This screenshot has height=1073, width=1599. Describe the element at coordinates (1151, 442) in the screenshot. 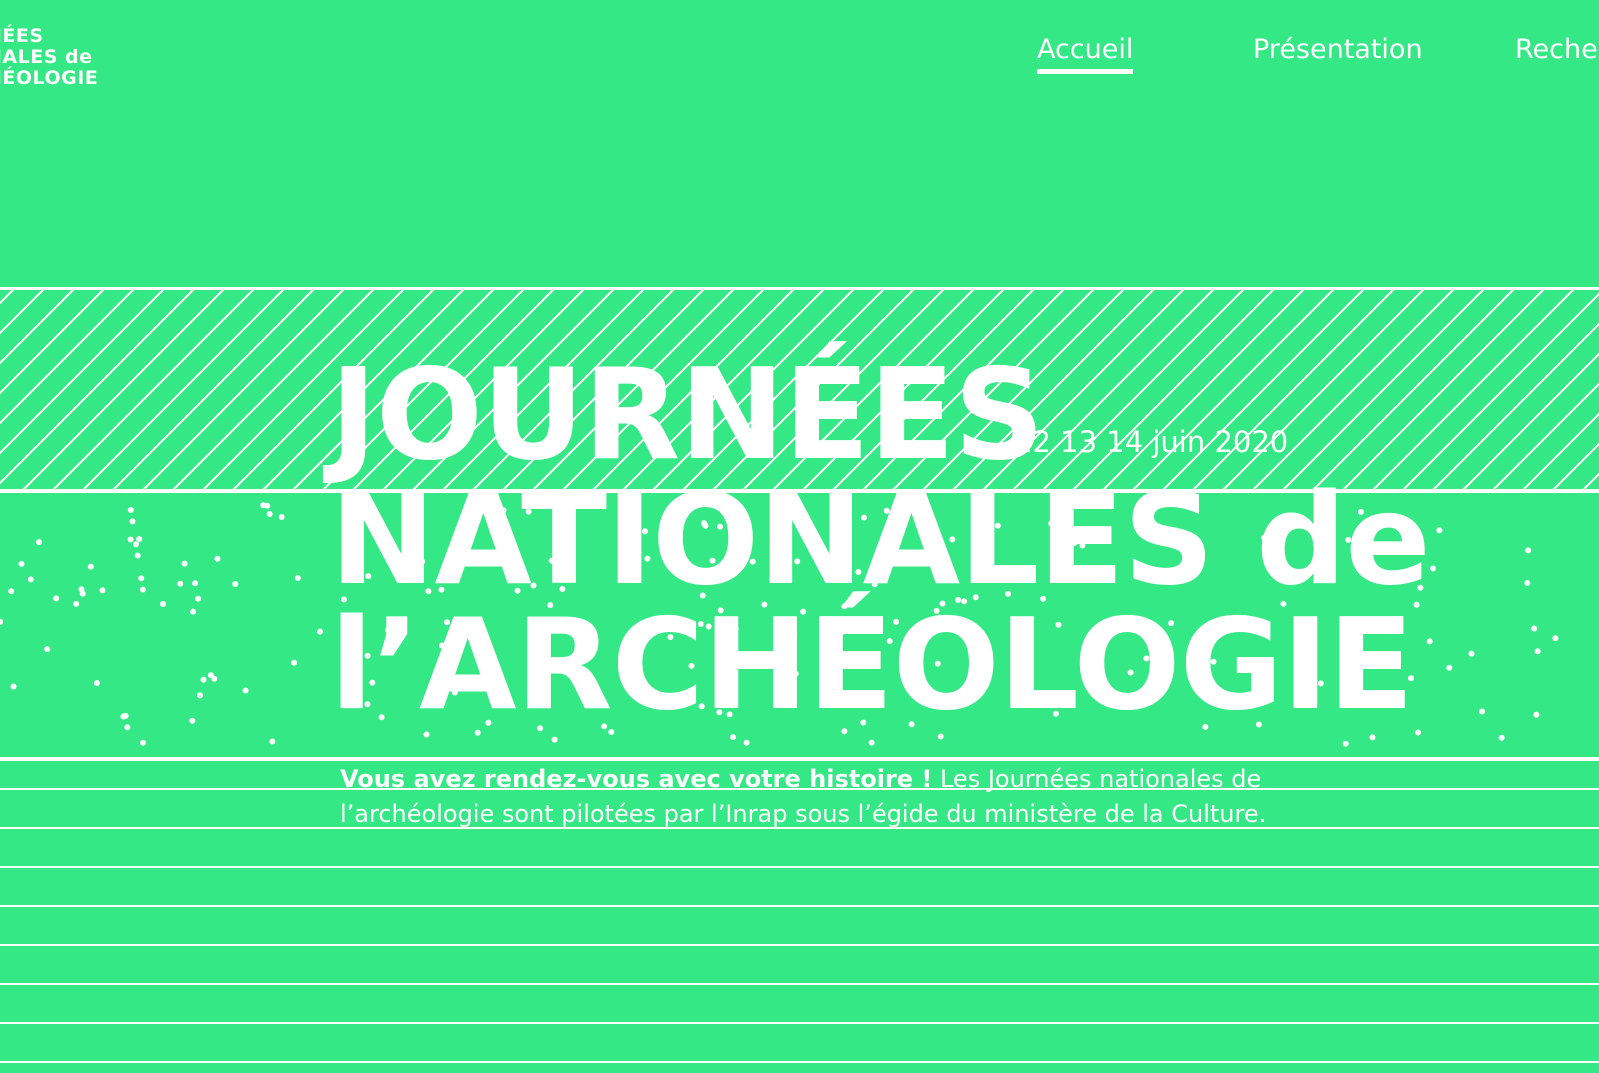

I see `event-dates: 12 13 14 juin 2020` at that location.